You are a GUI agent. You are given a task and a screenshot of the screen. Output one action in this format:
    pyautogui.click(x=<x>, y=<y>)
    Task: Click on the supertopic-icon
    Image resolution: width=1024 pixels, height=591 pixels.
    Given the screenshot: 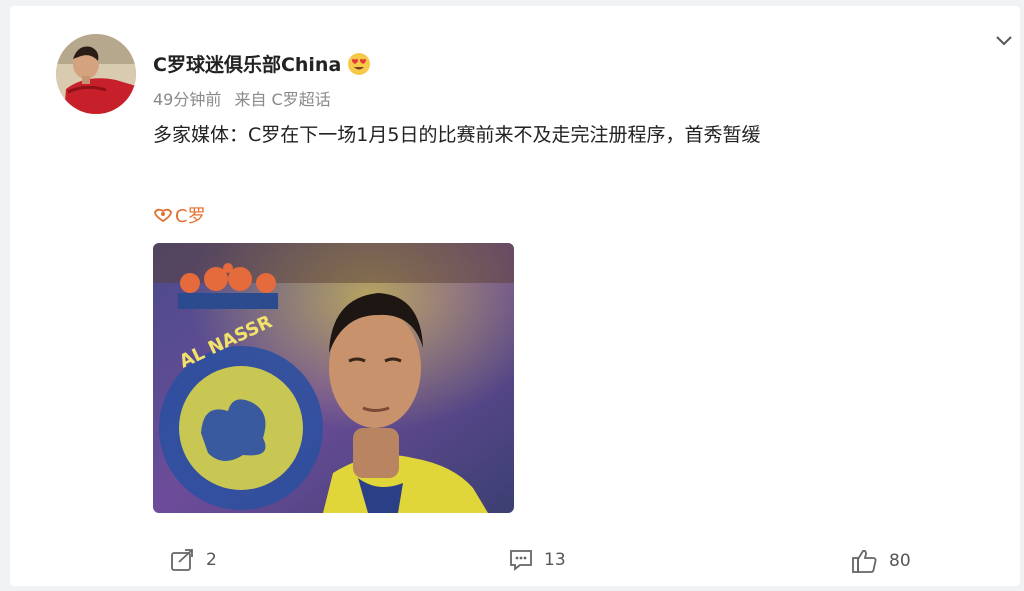 What is the action you would take?
    pyautogui.click(x=163, y=215)
    